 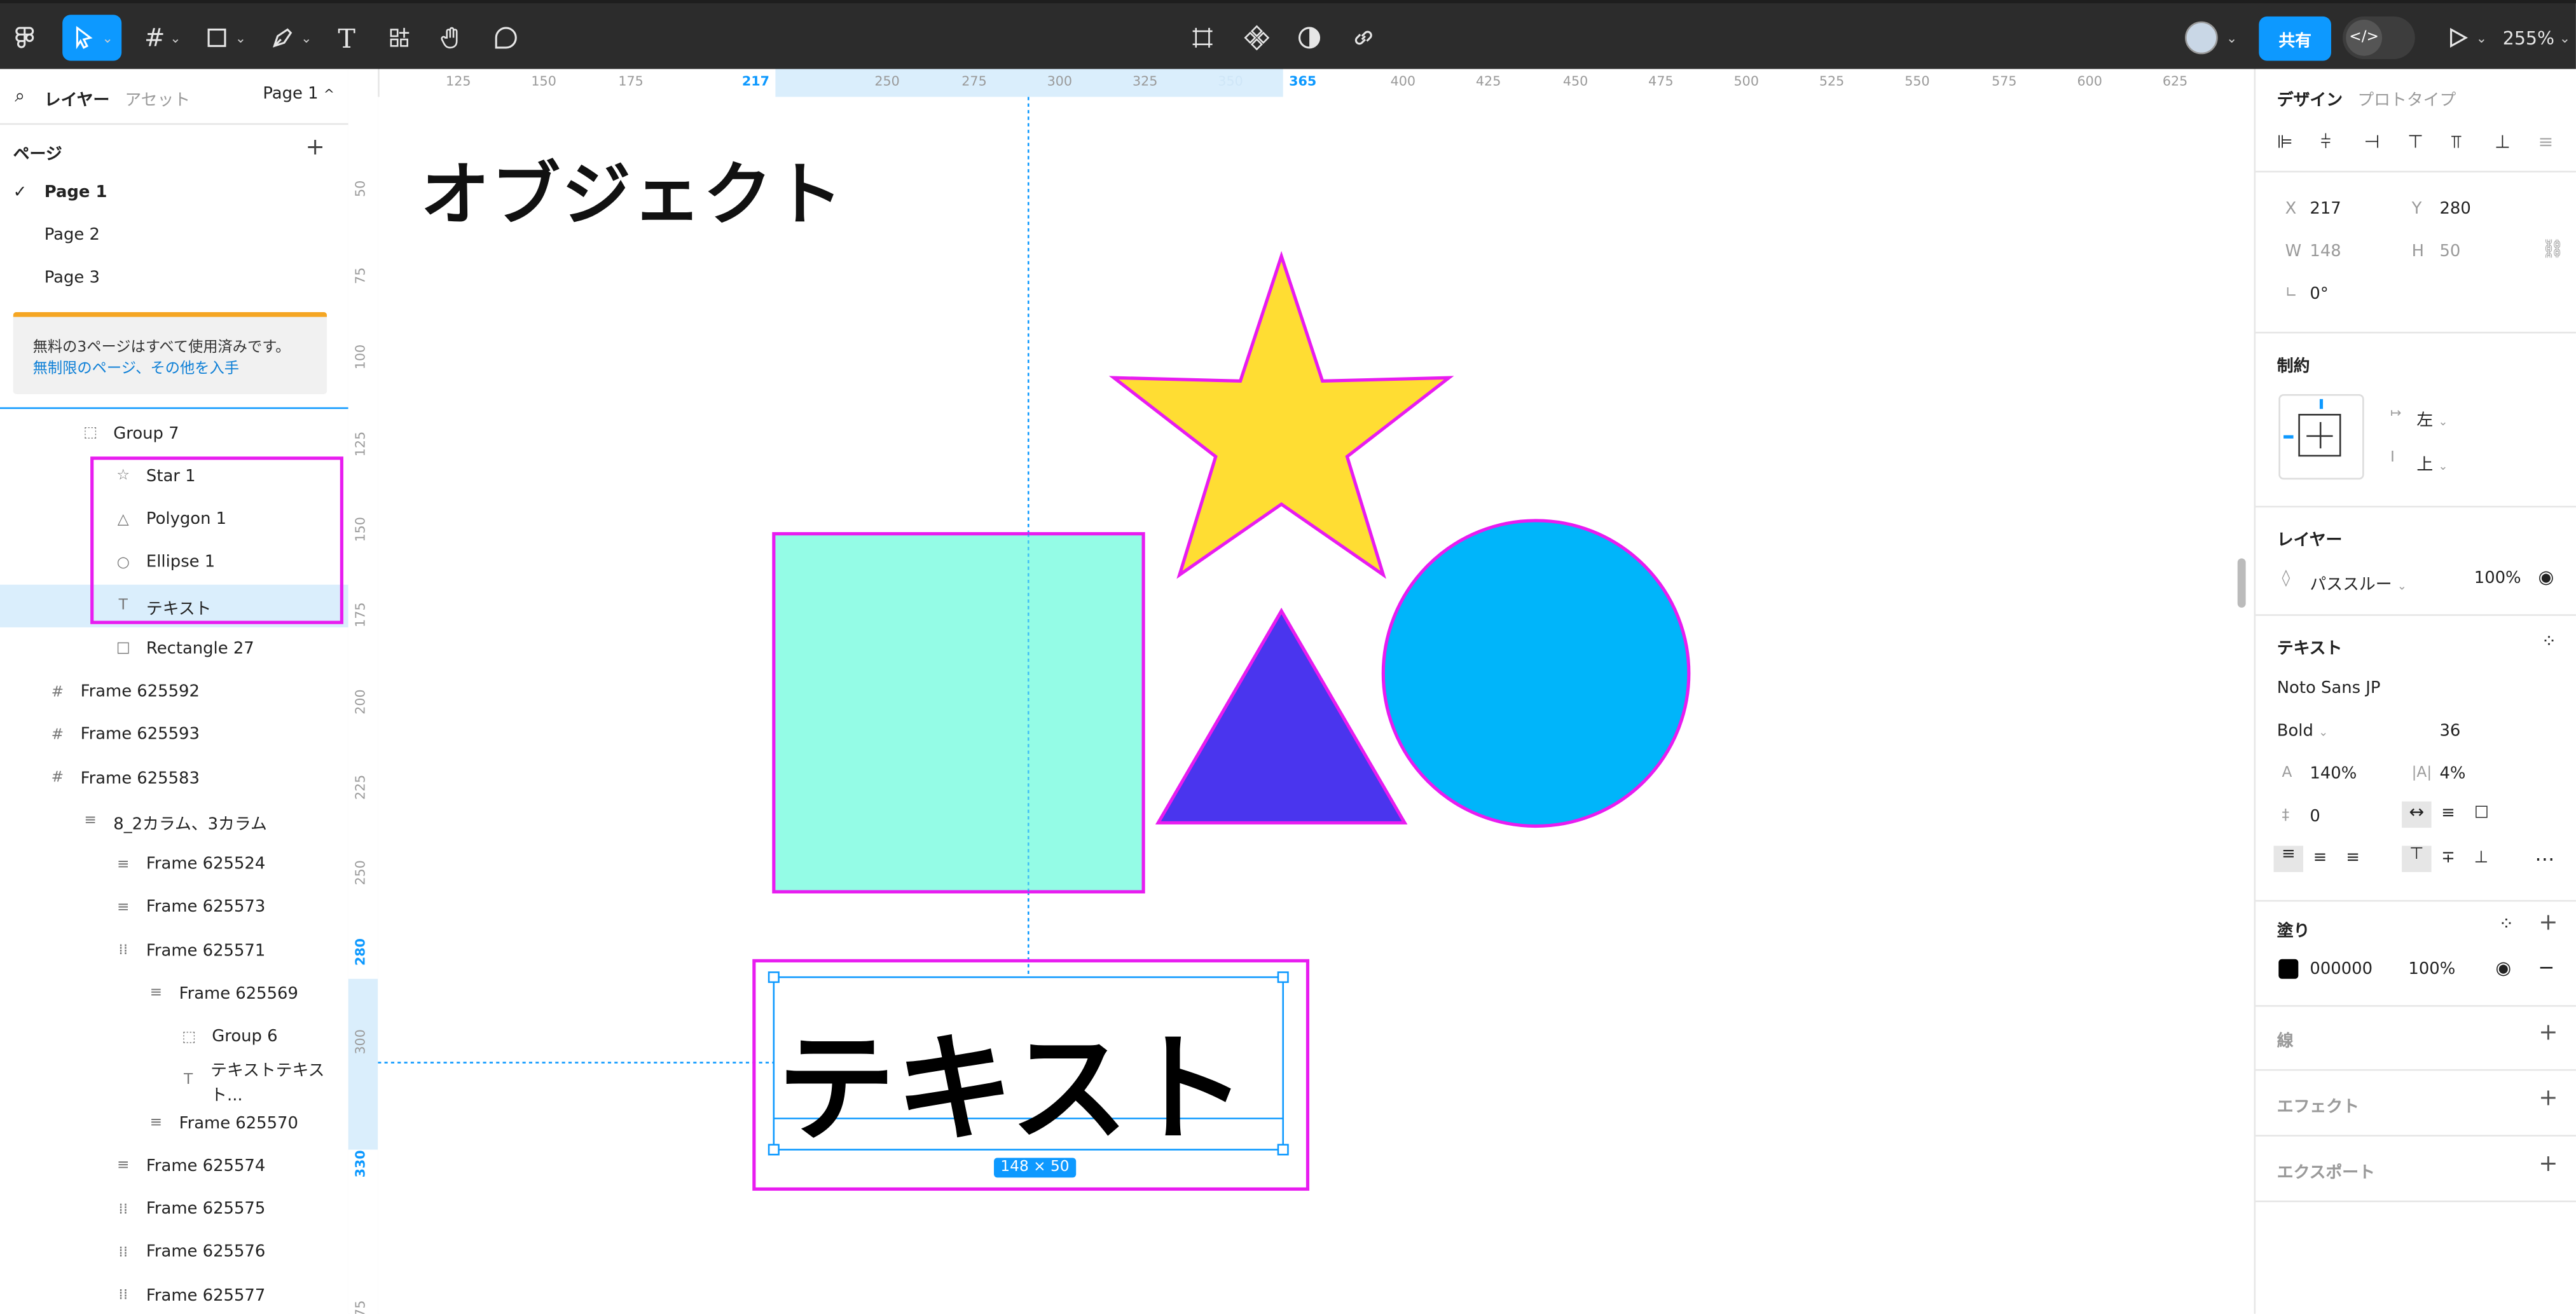 What do you see at coordinates (2288, 969) in the screenshot?
I see `fill-color-swatch` at bounding box center [2288, 969].